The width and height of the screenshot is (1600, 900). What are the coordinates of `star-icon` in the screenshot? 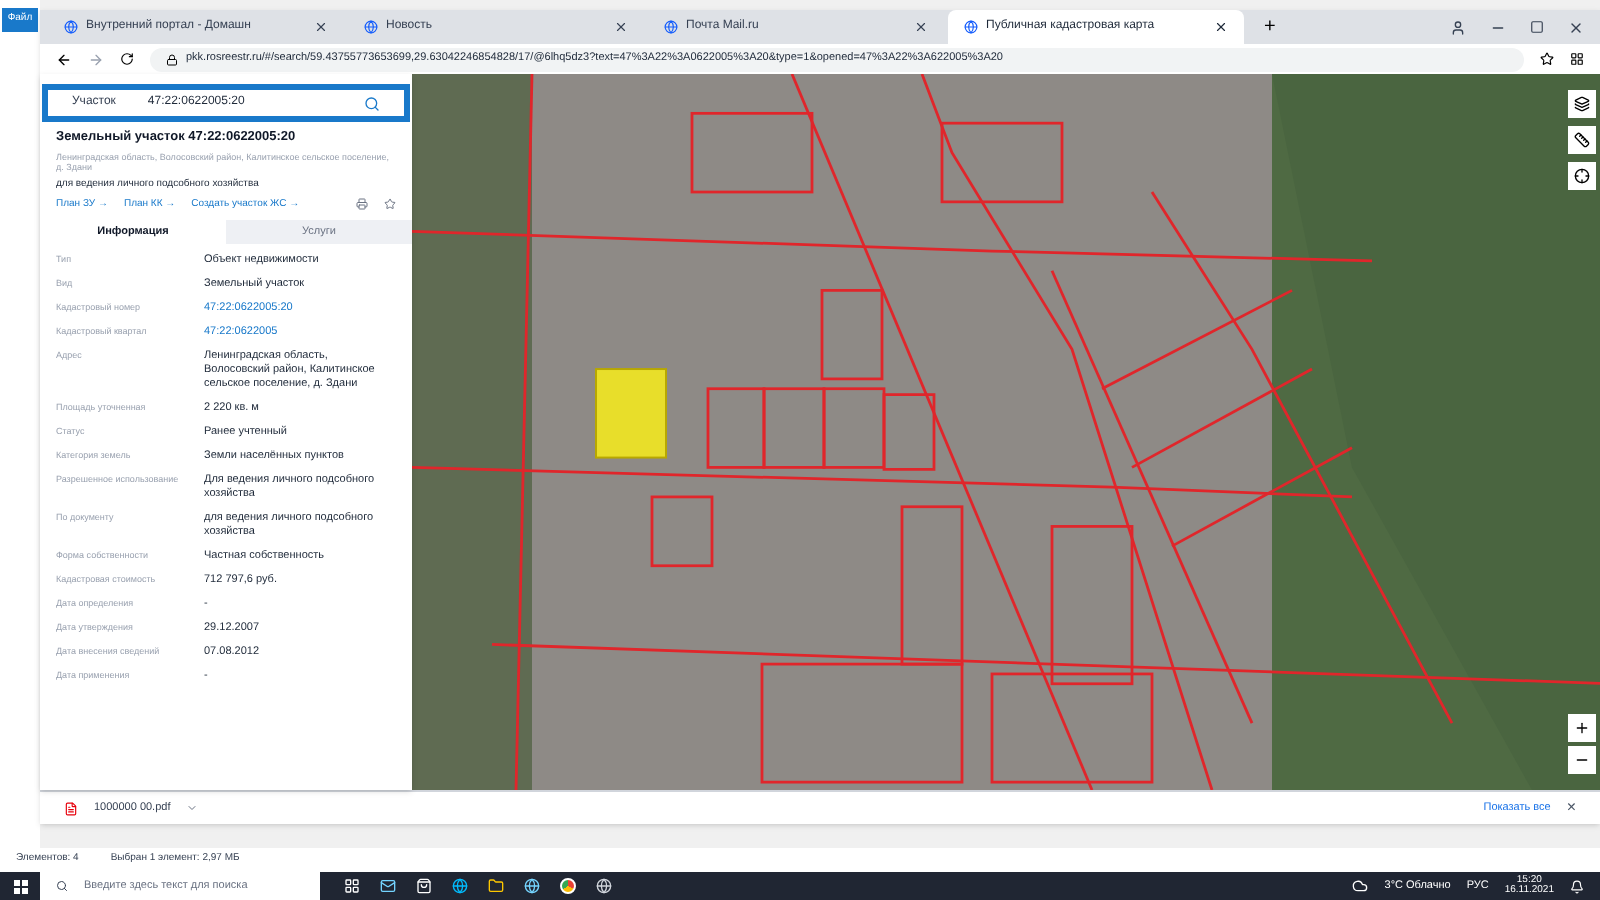 It's located at (390, 204).